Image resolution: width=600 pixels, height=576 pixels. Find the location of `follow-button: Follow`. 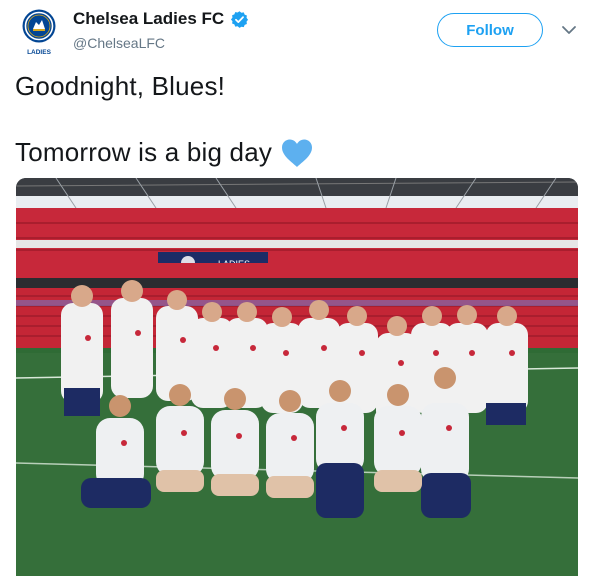

follow-button: Follow is located at coordinates (490, 30).